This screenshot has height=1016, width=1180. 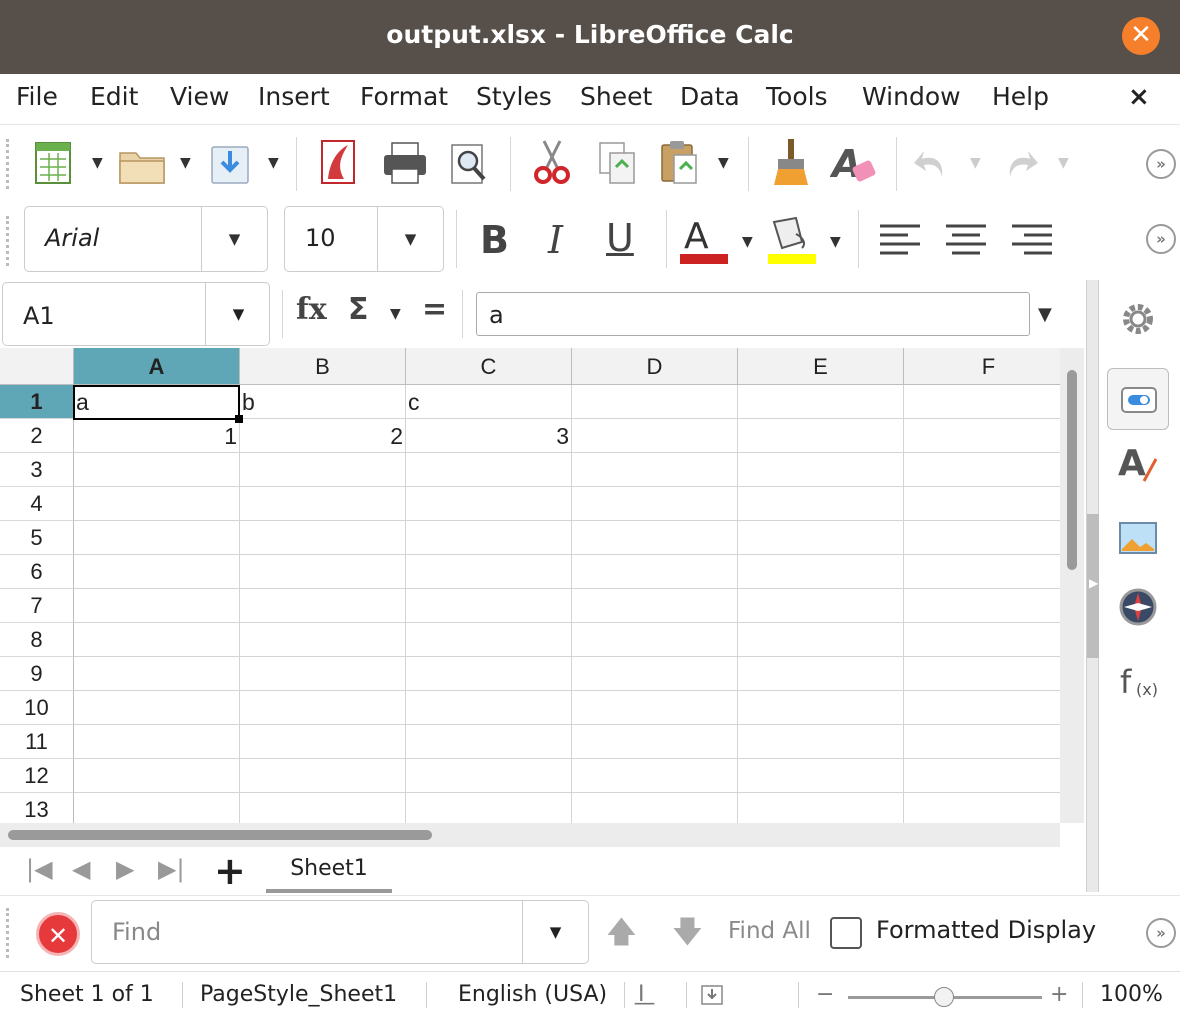 What do you see at coordinates (273, 163) in the screenshot?
I see `save-dropdown-arrow: ▼` at bounding box center [273, 163].